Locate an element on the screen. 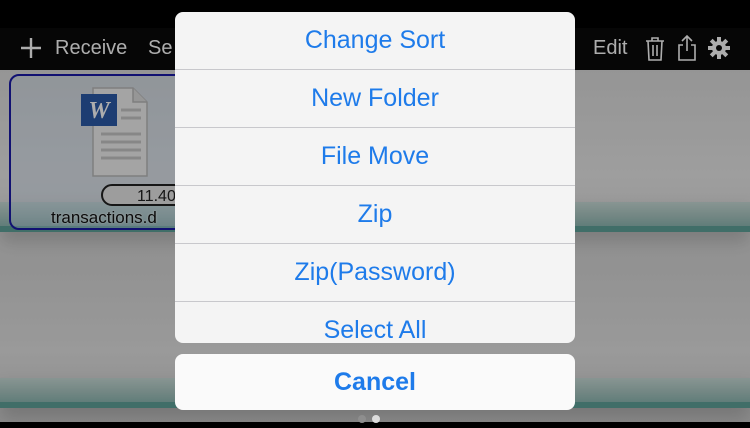  zip-password-button: Zip(Password) is located at coordinates (375, 273).